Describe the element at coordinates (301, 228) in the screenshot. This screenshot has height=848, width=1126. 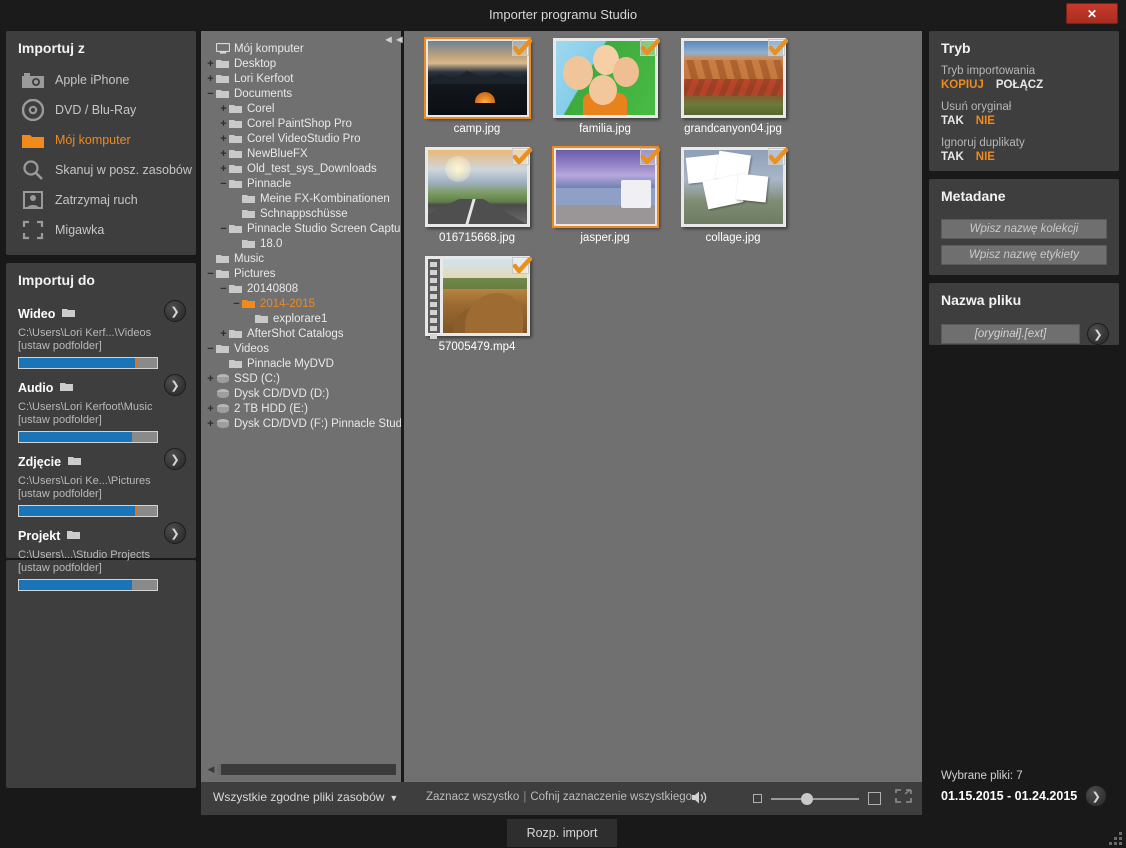
I see `tree-node: − Pinnacle Studio Screen Capture` at that location.